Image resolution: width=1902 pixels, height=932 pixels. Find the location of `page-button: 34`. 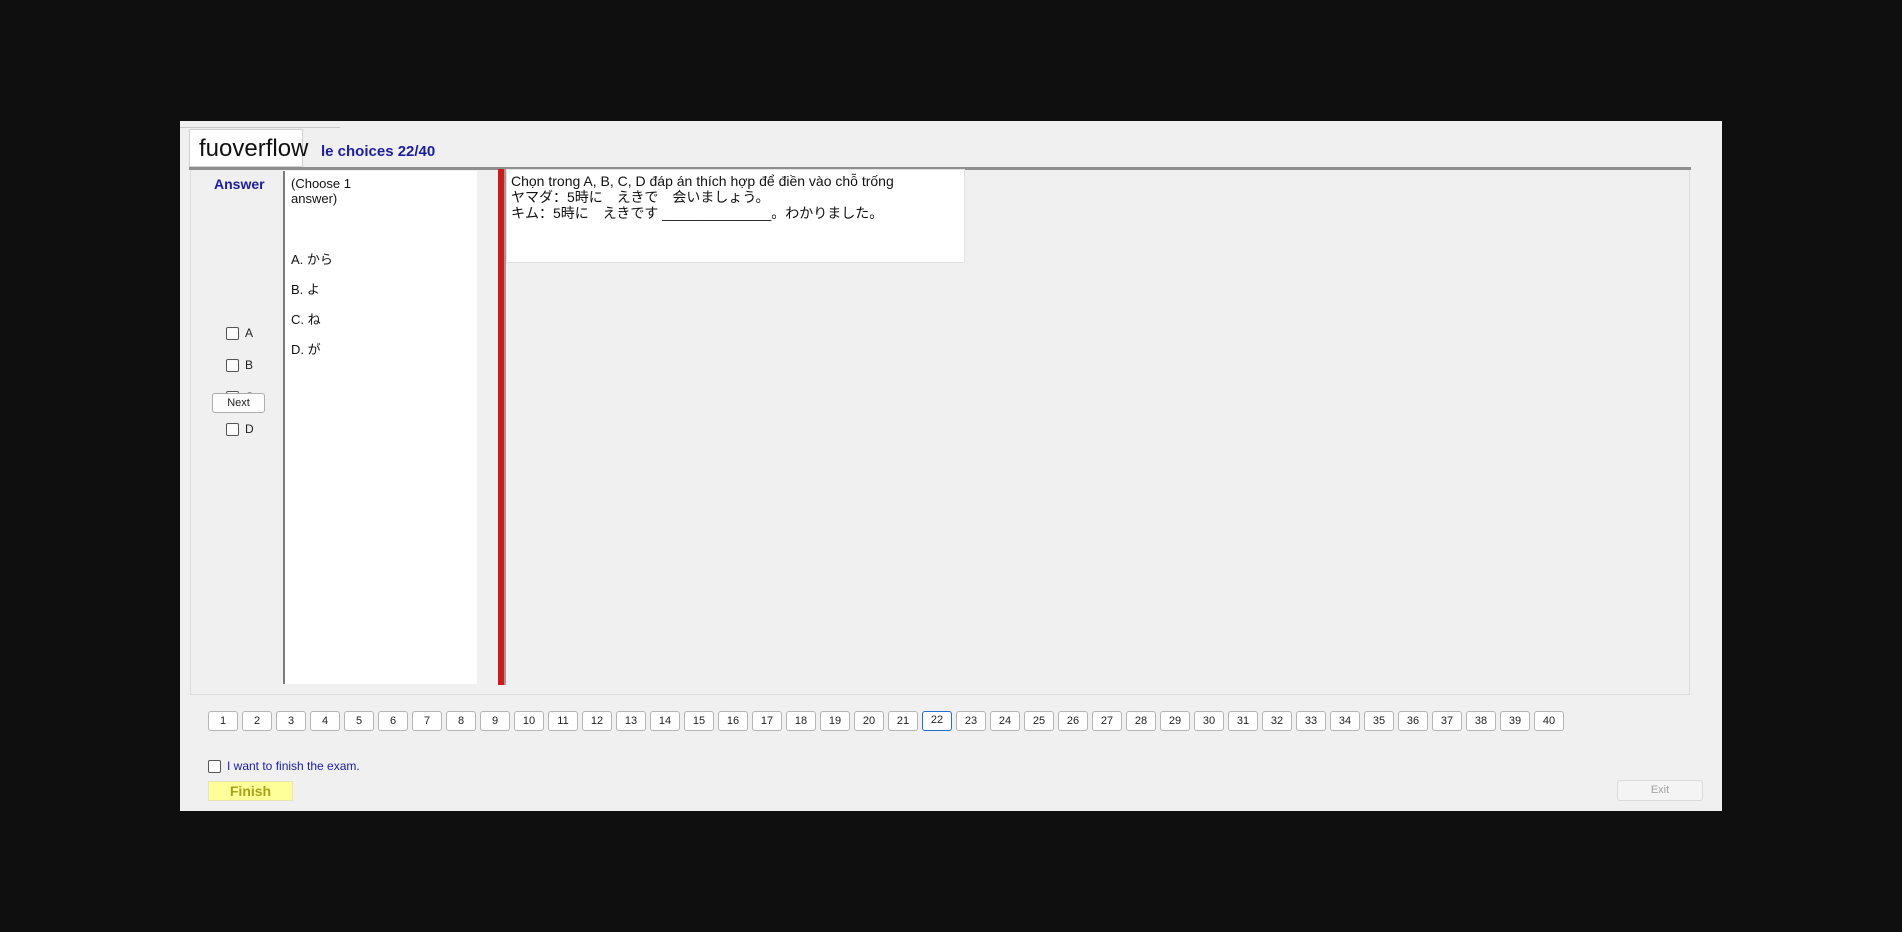

page-button: 34 is located at coordinates (1345, 721).